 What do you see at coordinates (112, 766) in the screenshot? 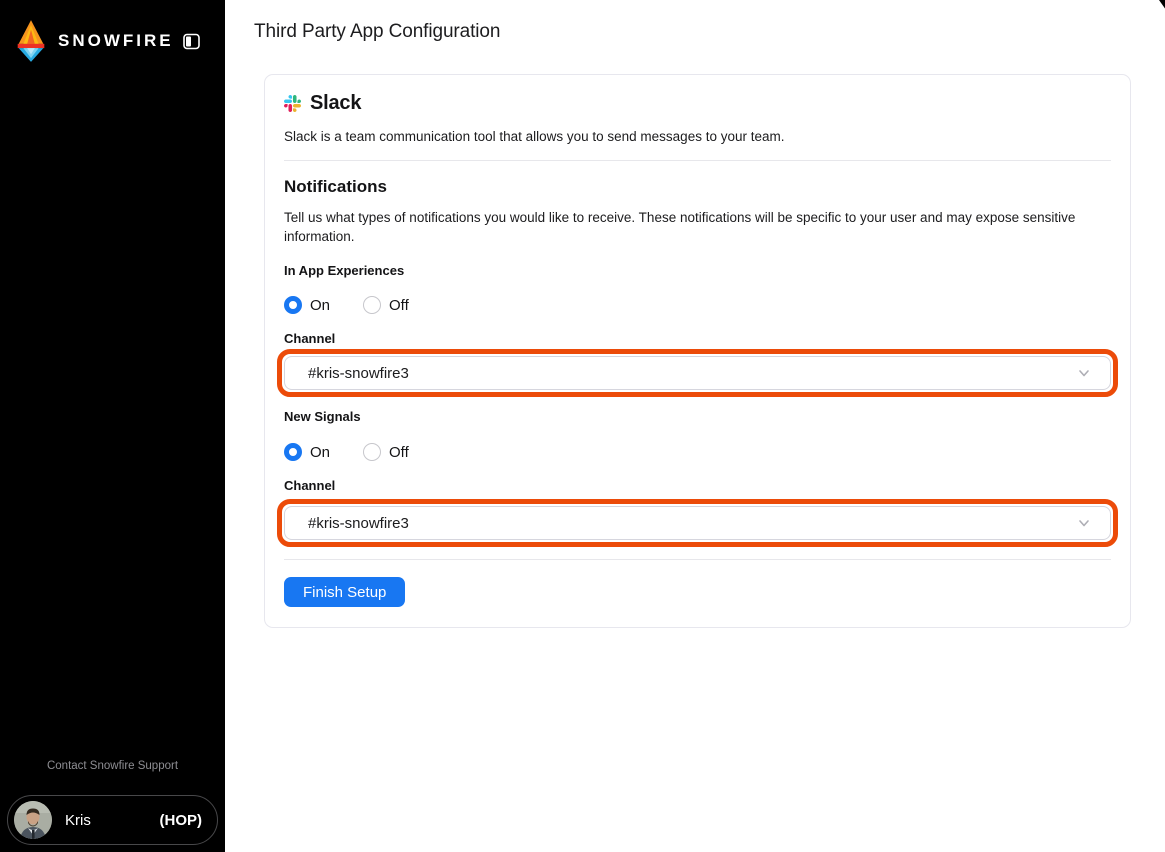
I see `contact-support-link: Contact Snowfire Support` at bounding box center [112, 766].